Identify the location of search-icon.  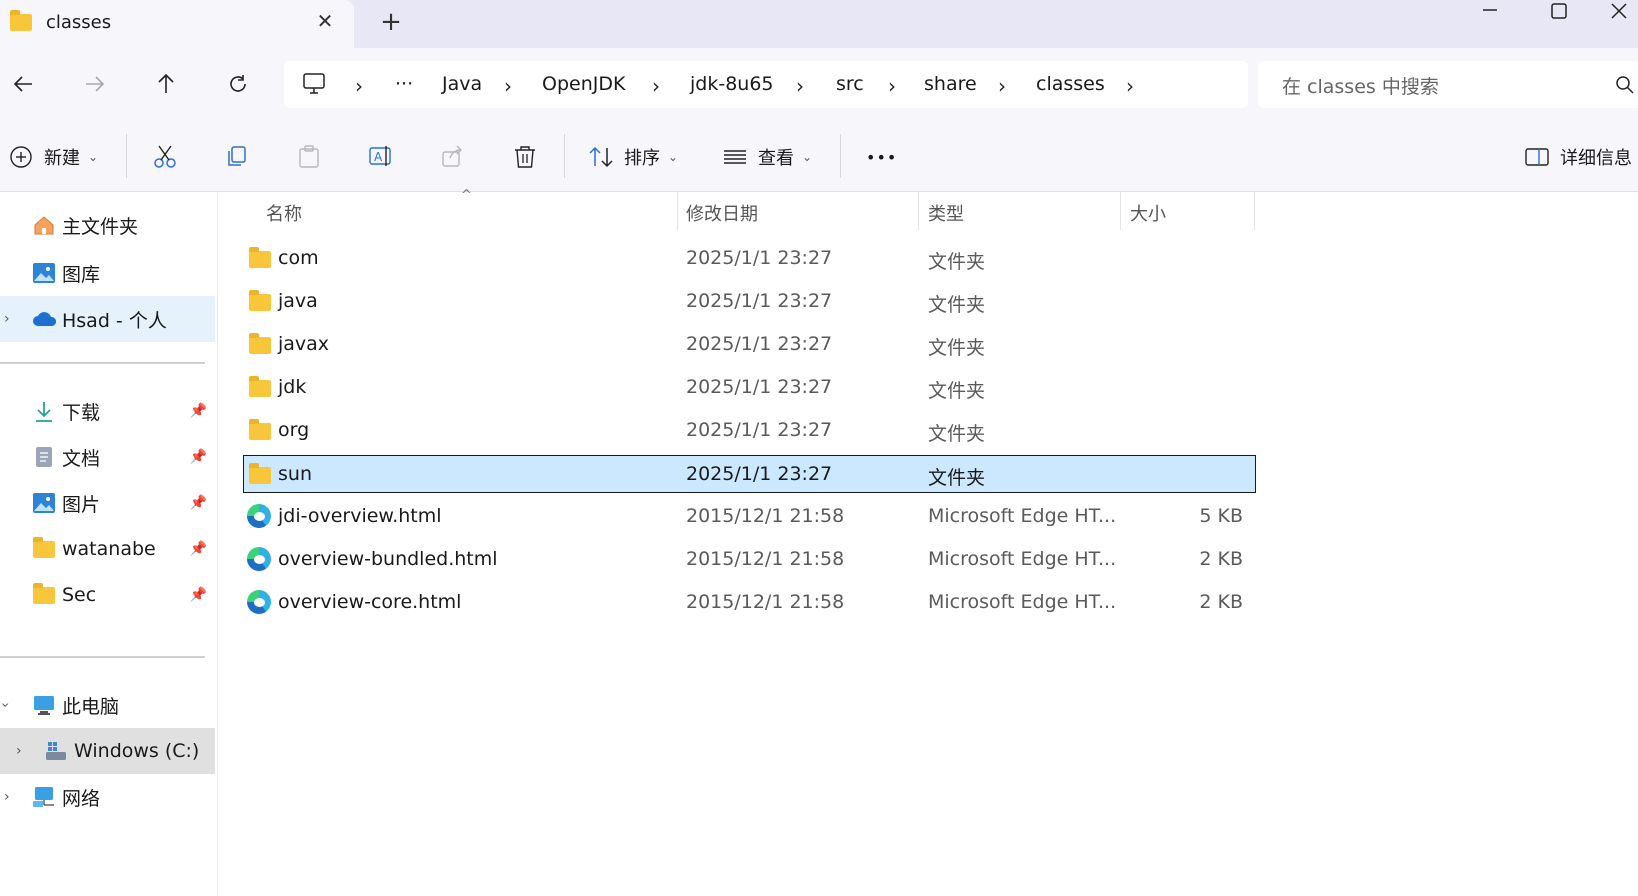
(1625, 87).